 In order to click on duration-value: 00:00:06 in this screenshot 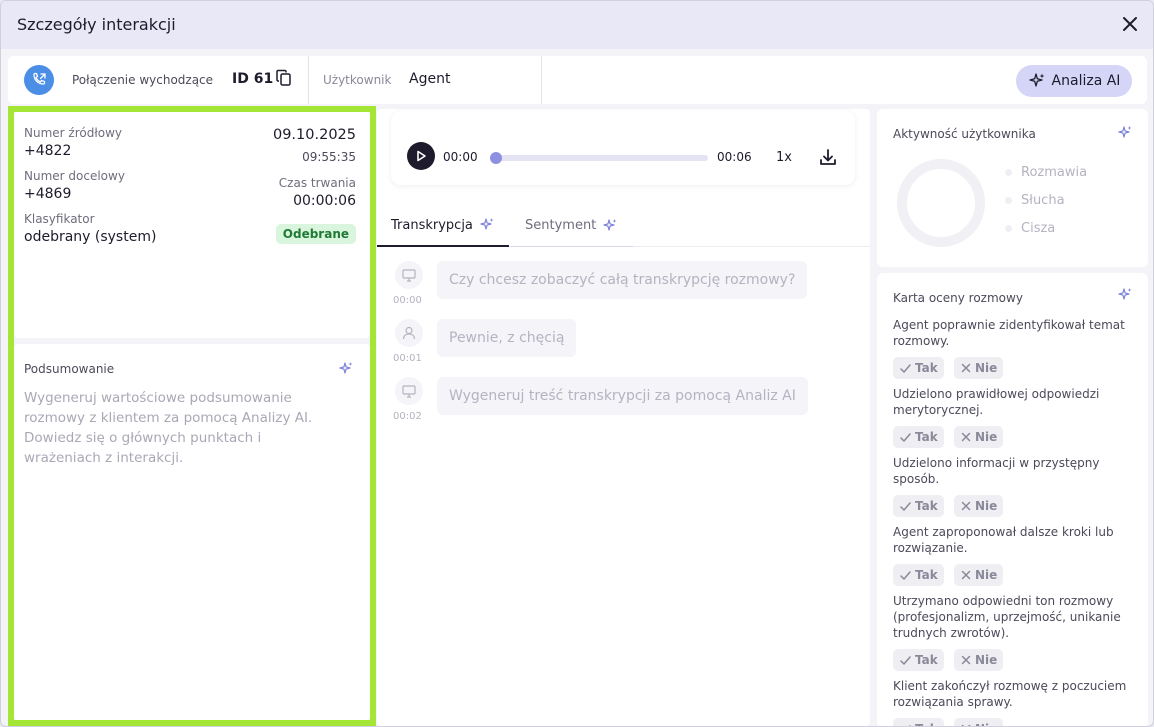, I will do `click(324, 201)`.